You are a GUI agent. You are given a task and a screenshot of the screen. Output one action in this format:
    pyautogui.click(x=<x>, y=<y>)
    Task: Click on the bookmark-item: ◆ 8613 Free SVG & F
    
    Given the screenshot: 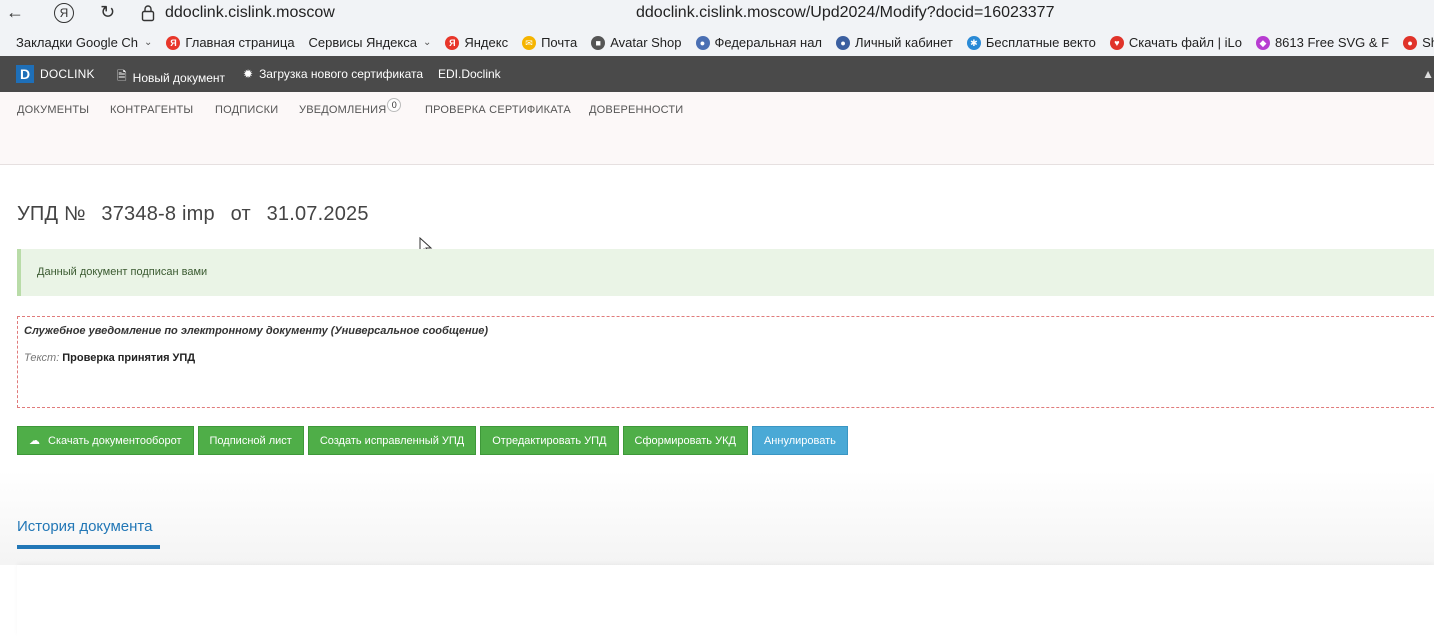 What is the action you would take?
    pyautogui.click(x=1322, y=42)
    